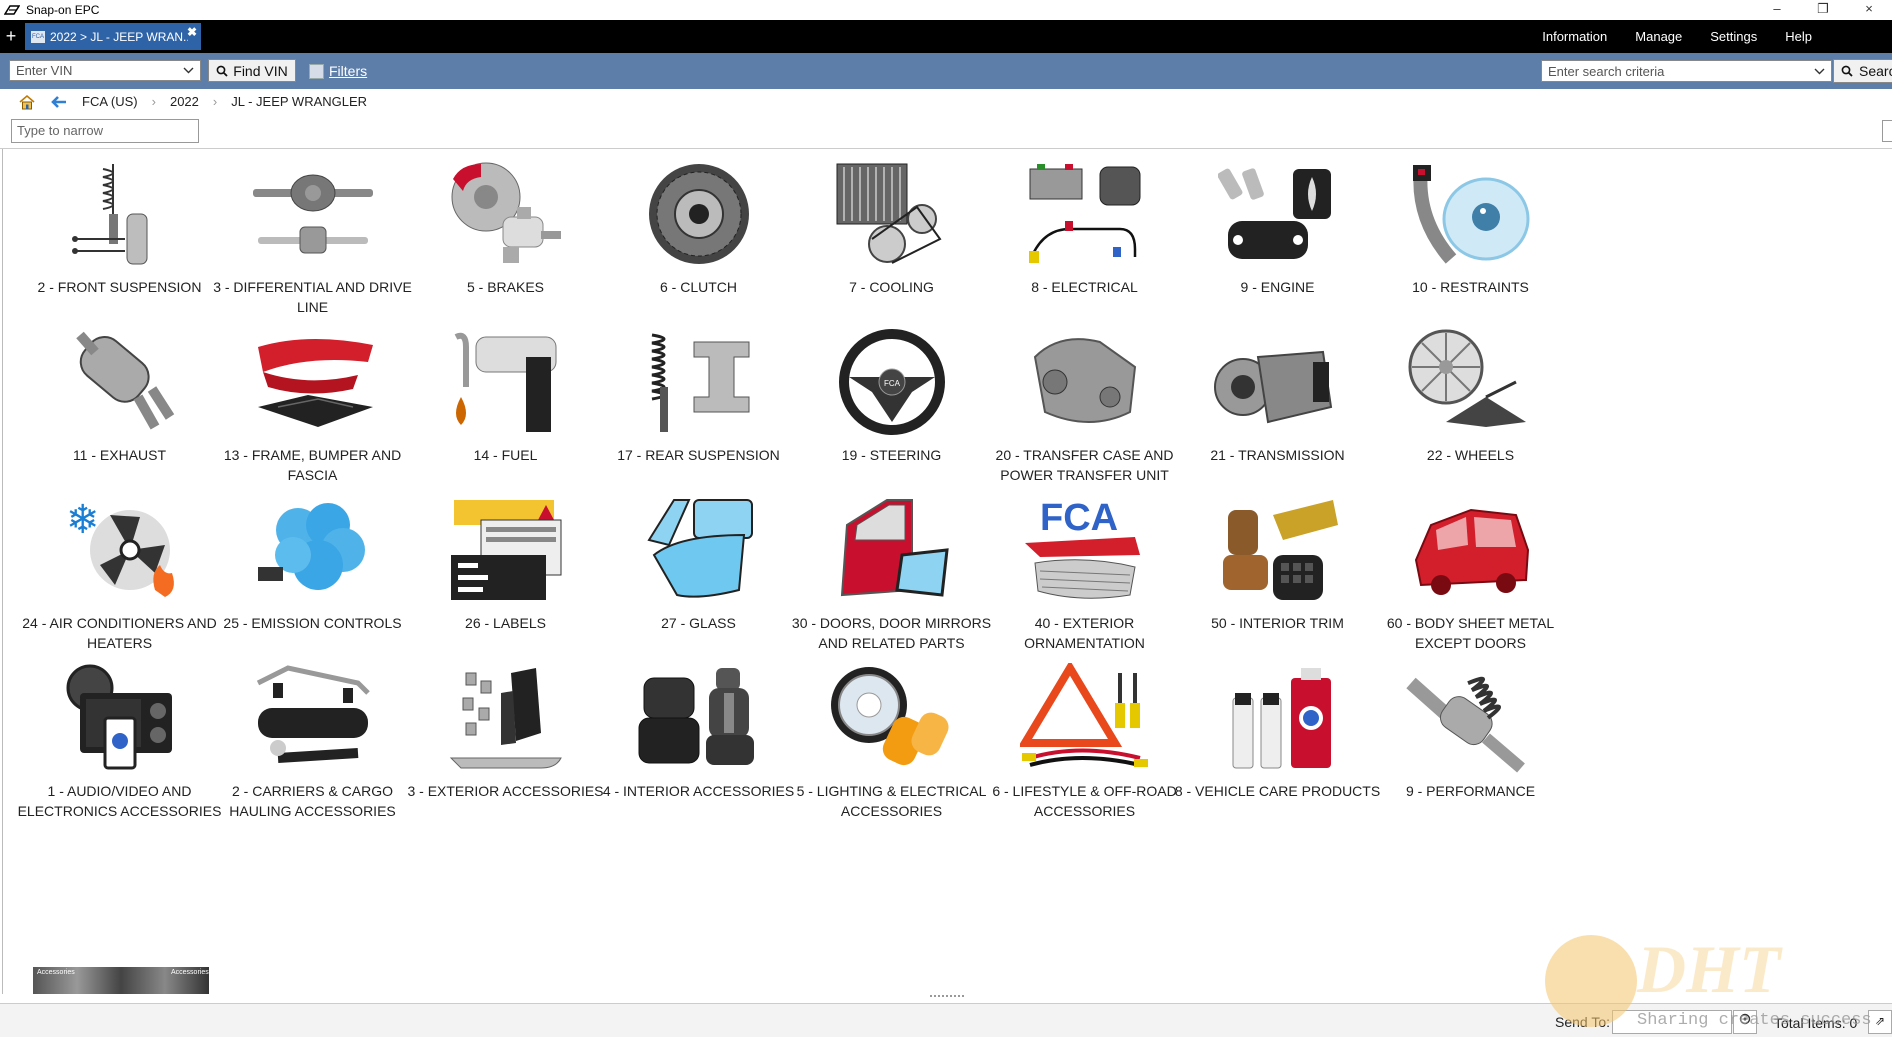  I want to click on engine-icon, so click(1274, 213).